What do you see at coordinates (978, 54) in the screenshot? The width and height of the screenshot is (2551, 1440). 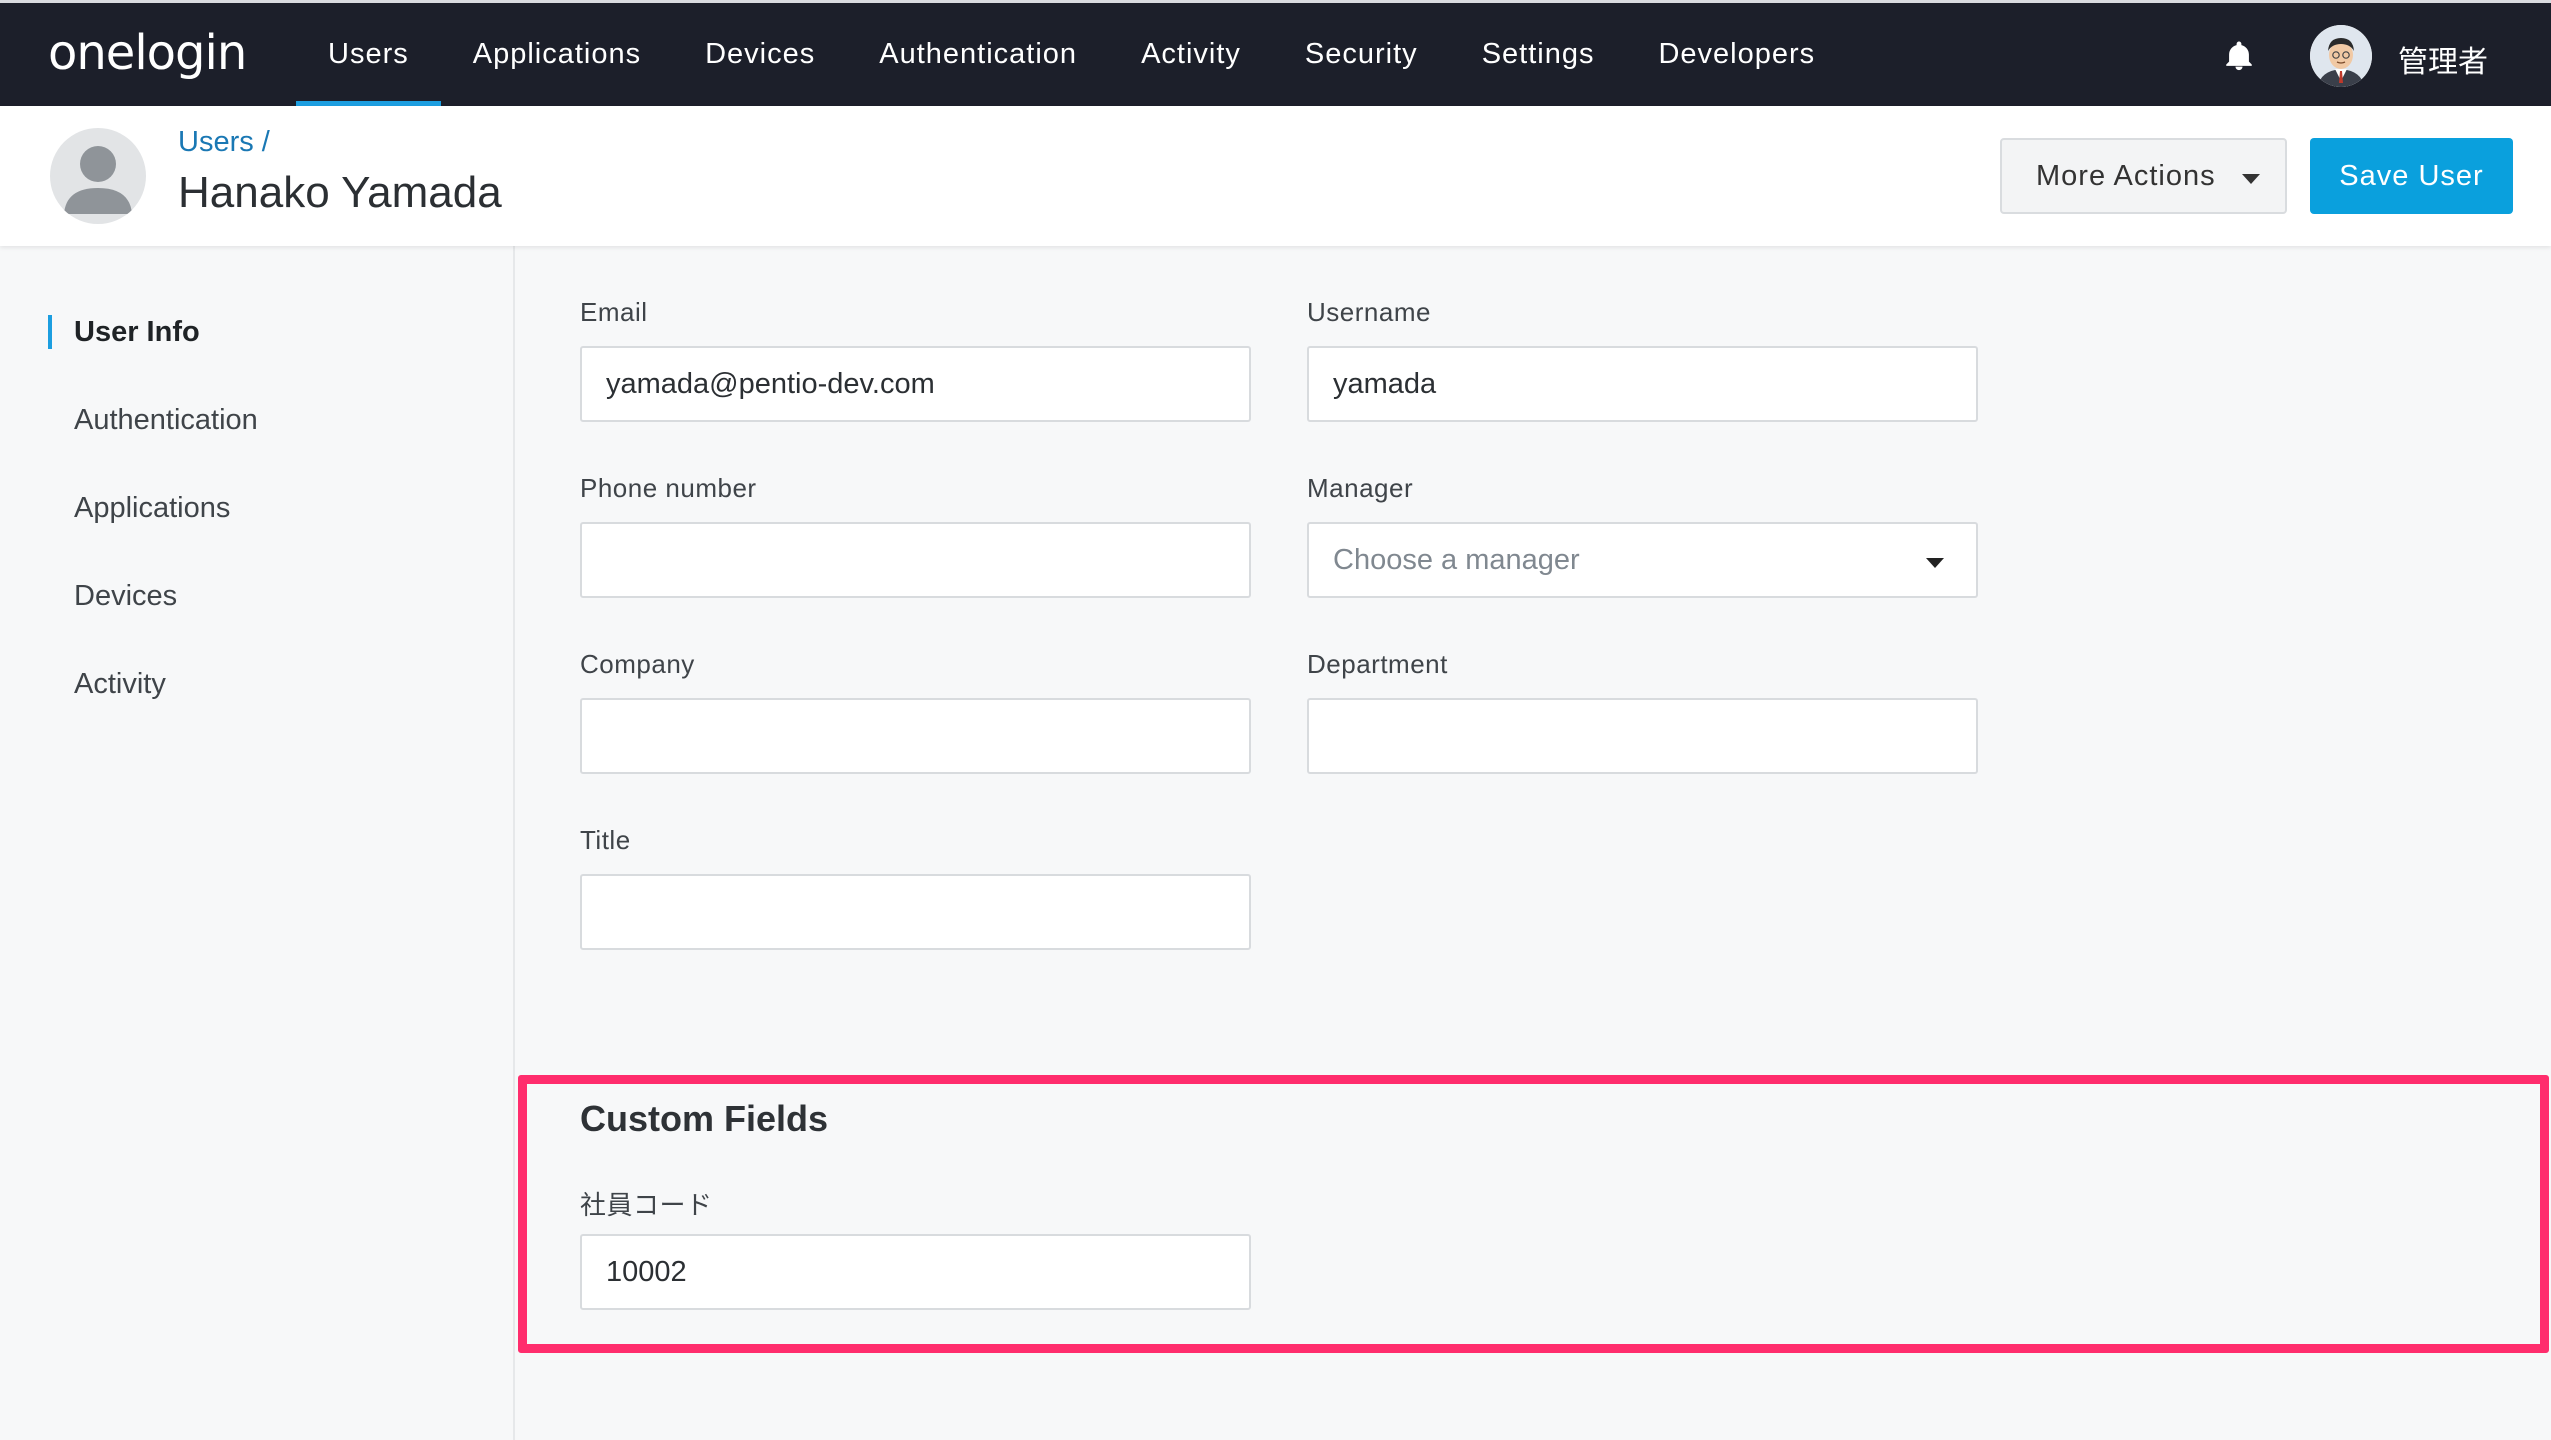 I see `nav-authentication: Authentication` at bounding box center [978, 54].